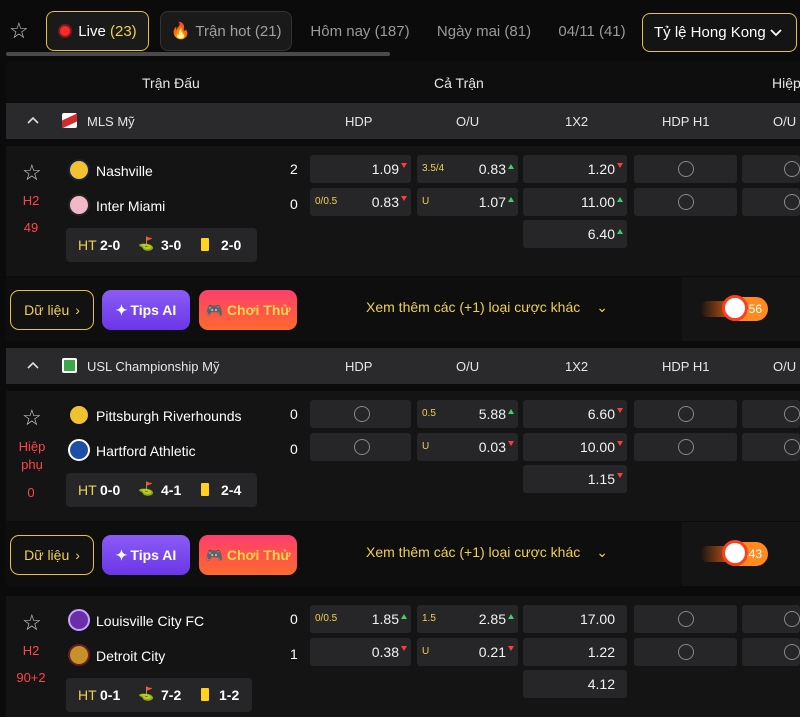  I want to click on odds-value: 5.88, so click(492, 414).